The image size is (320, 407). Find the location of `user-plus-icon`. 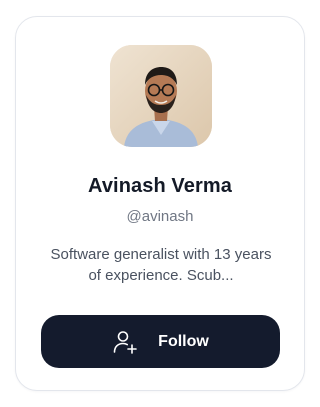

user-plus-icon is located at coordinates (125, 342).